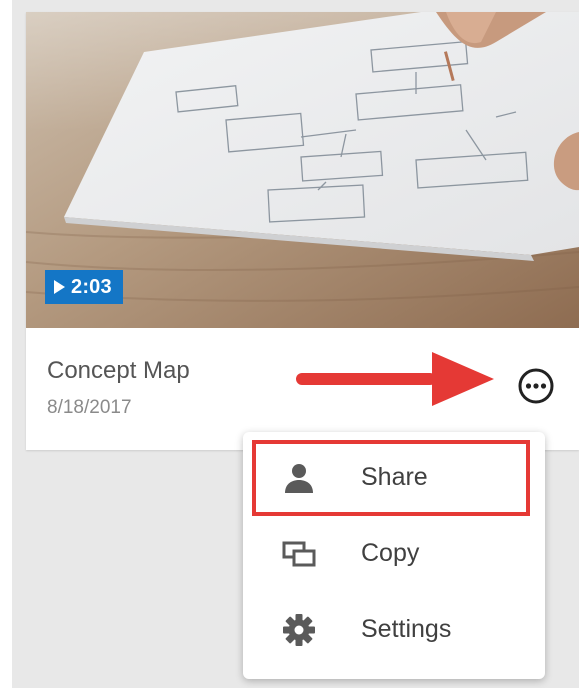 This screenshot has width=579, height=688. I want to click on video-title: Concept Map, so click(118, 371).